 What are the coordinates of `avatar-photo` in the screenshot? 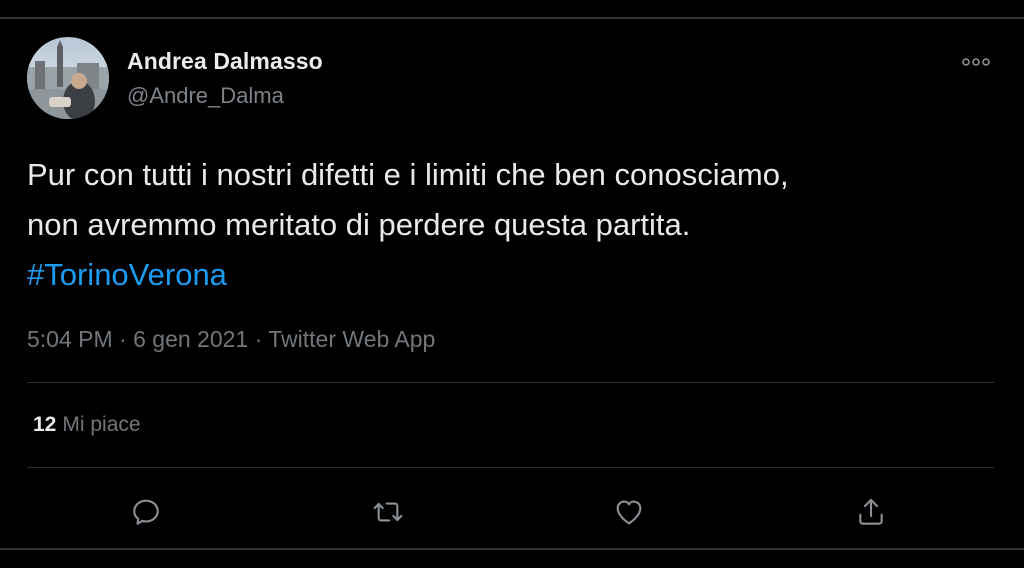 It's located at (68, 78).